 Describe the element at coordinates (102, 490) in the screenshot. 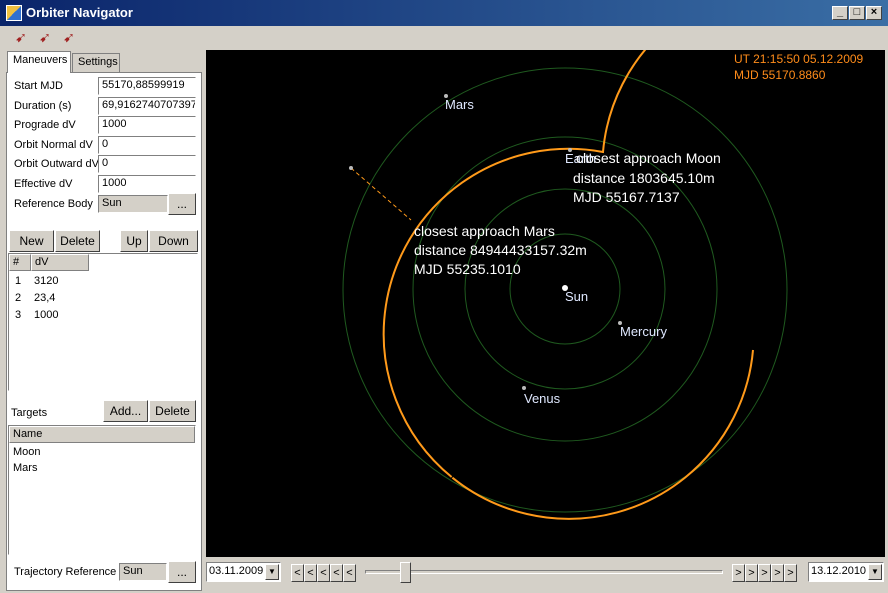

I see `targets-list: Name Moon Mars` at that location.